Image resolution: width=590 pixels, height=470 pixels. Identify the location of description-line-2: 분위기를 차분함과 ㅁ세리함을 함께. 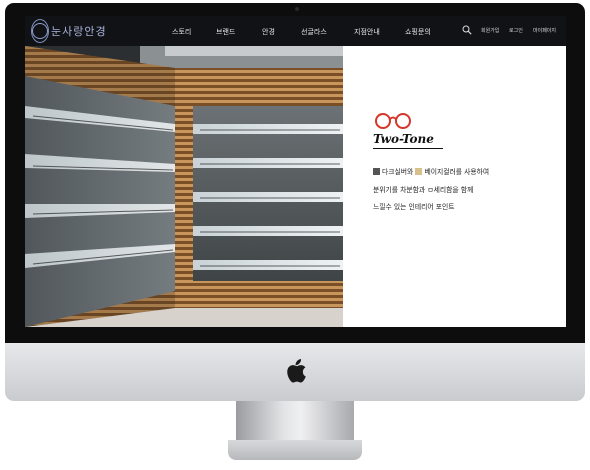
(423, 190).